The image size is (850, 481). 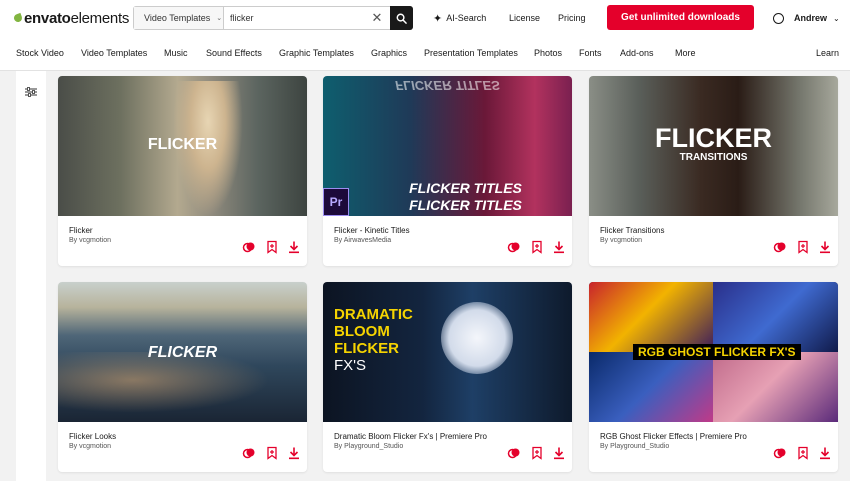 What do you see at coordinates (234, 53) in the screenshot?
I see `nav-sound-effects: Sound Effects` at bounding box center [234, 53].